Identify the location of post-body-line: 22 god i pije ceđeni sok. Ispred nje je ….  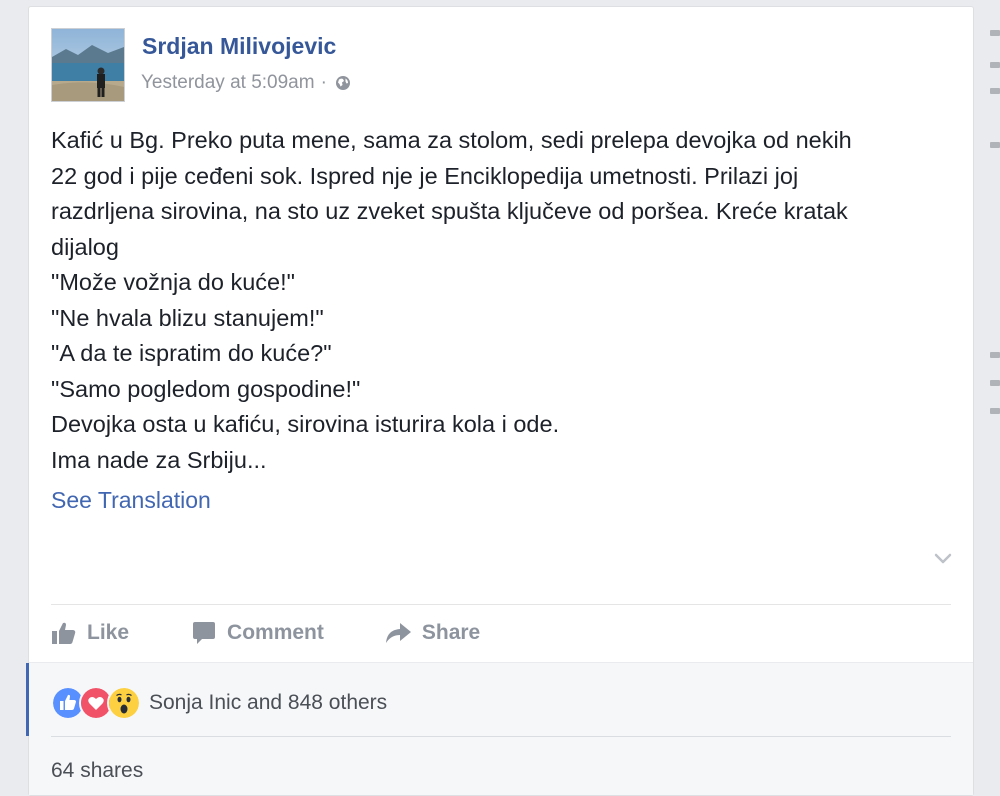
(425, 175).